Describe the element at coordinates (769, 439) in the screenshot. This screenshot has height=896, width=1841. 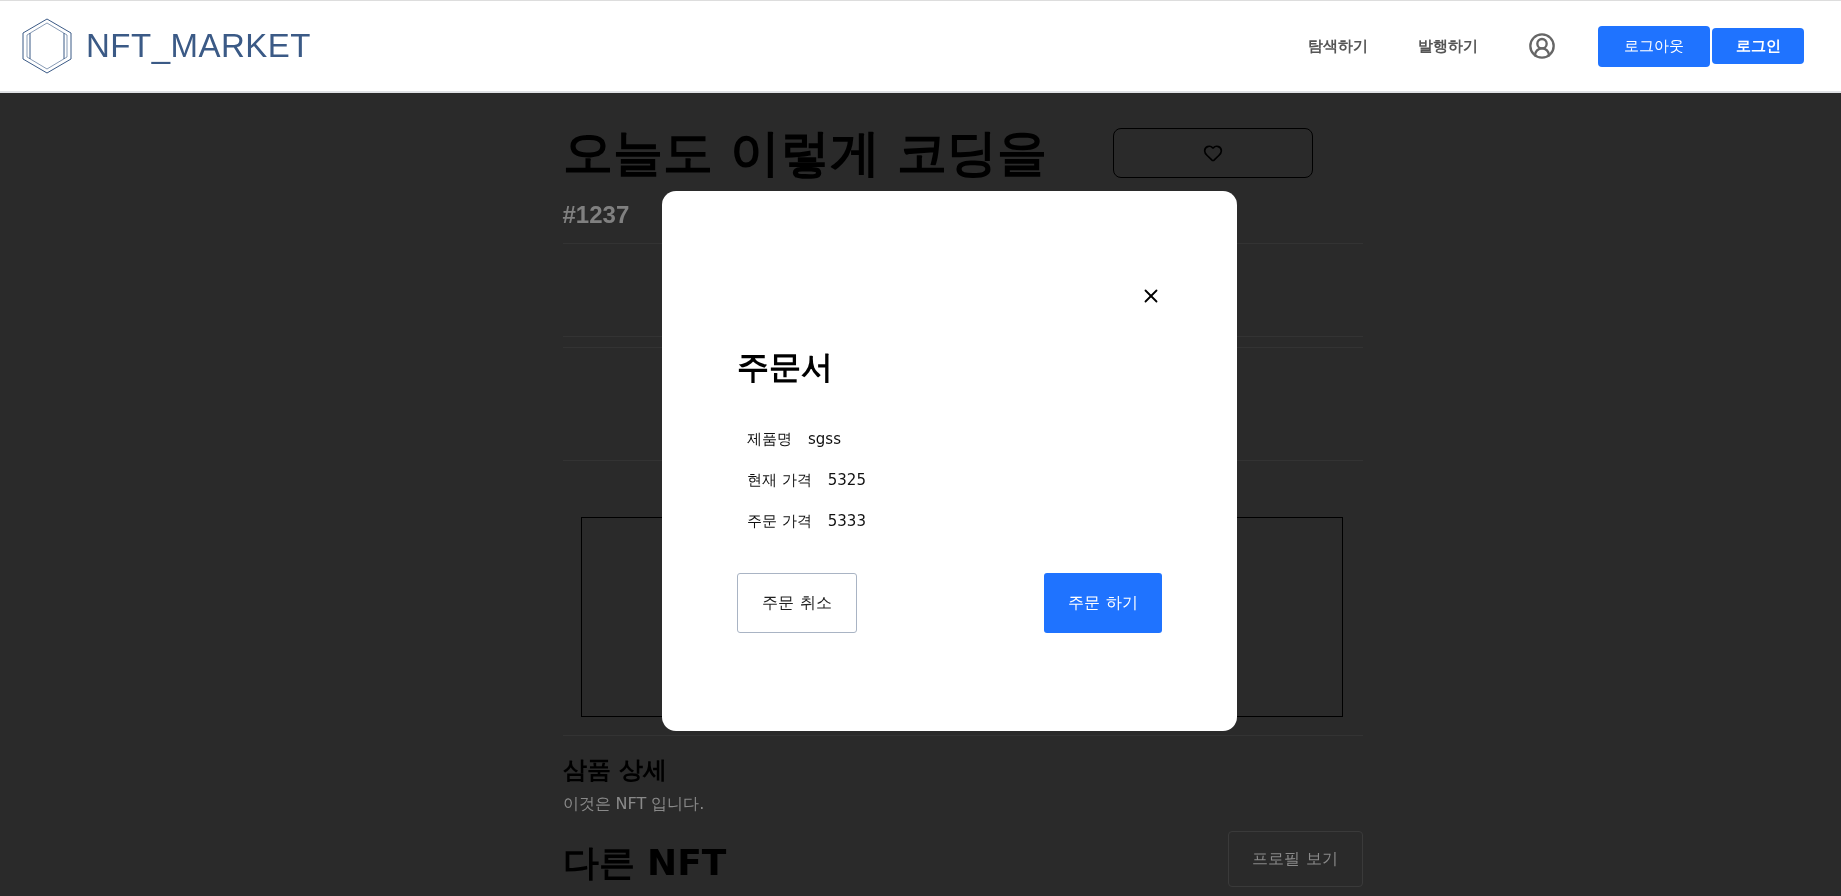
I see `field-label: 제품명` at that location.